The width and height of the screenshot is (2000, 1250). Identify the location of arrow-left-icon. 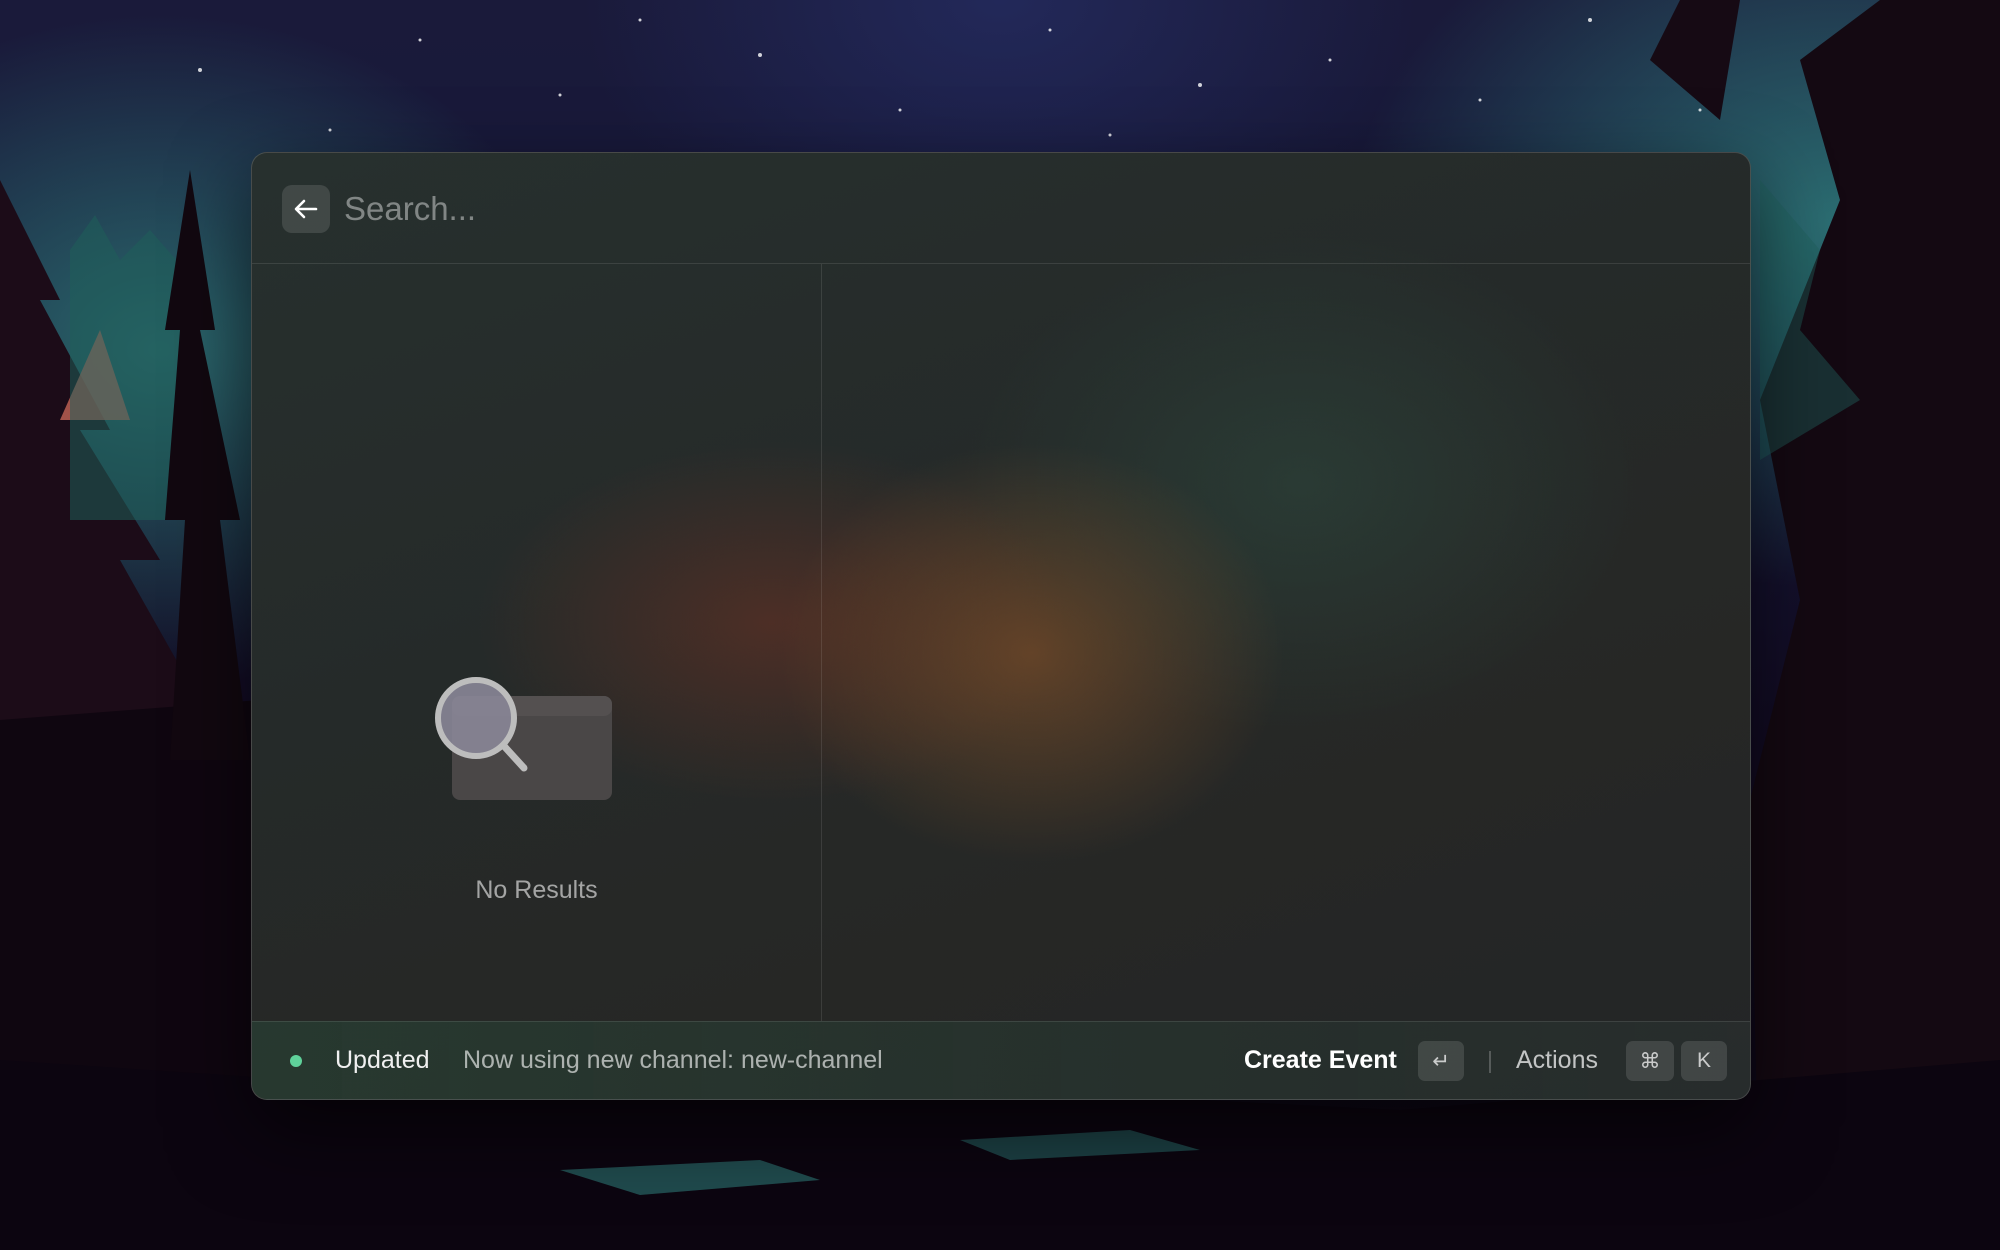
(306, 209).